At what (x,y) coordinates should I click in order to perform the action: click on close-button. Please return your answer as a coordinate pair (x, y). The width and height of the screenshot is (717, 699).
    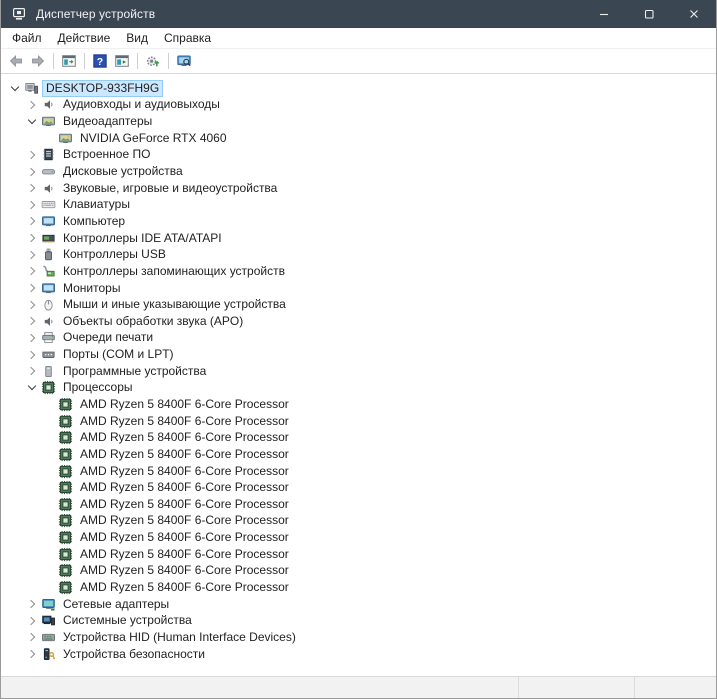
    Looking at the image, I should click on (693, 14).